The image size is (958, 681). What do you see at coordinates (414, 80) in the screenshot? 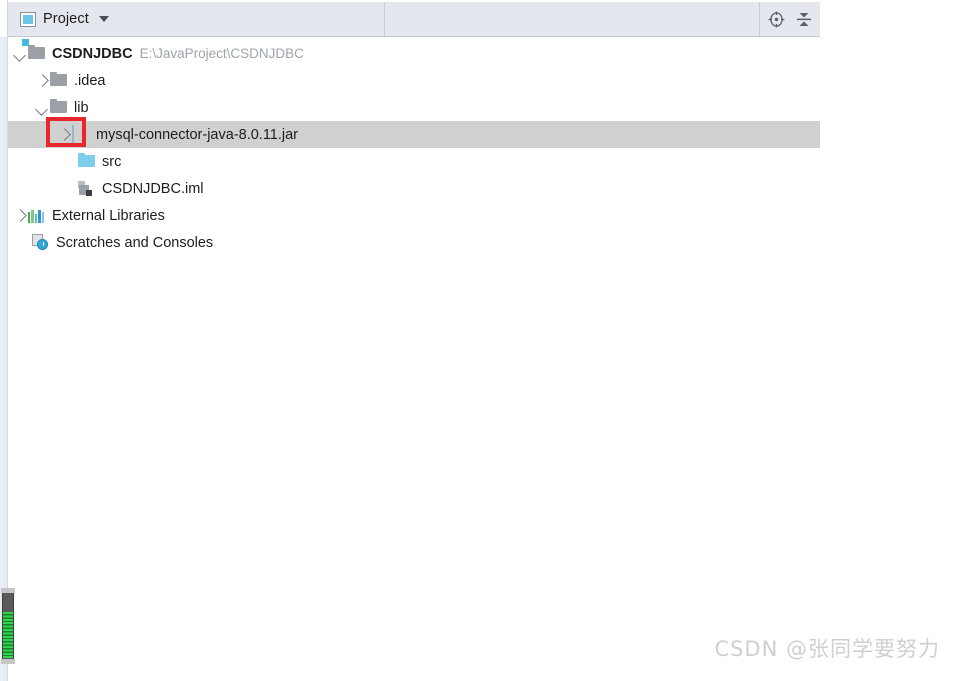
I see `tree-node-idea: .idea` at bounding box center [414, 80].